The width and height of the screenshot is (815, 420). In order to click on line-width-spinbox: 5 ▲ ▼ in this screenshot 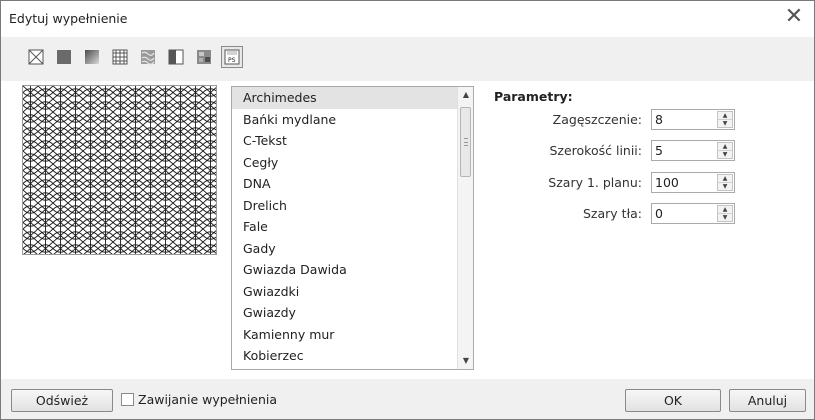, I will do `click(693, 150)`.